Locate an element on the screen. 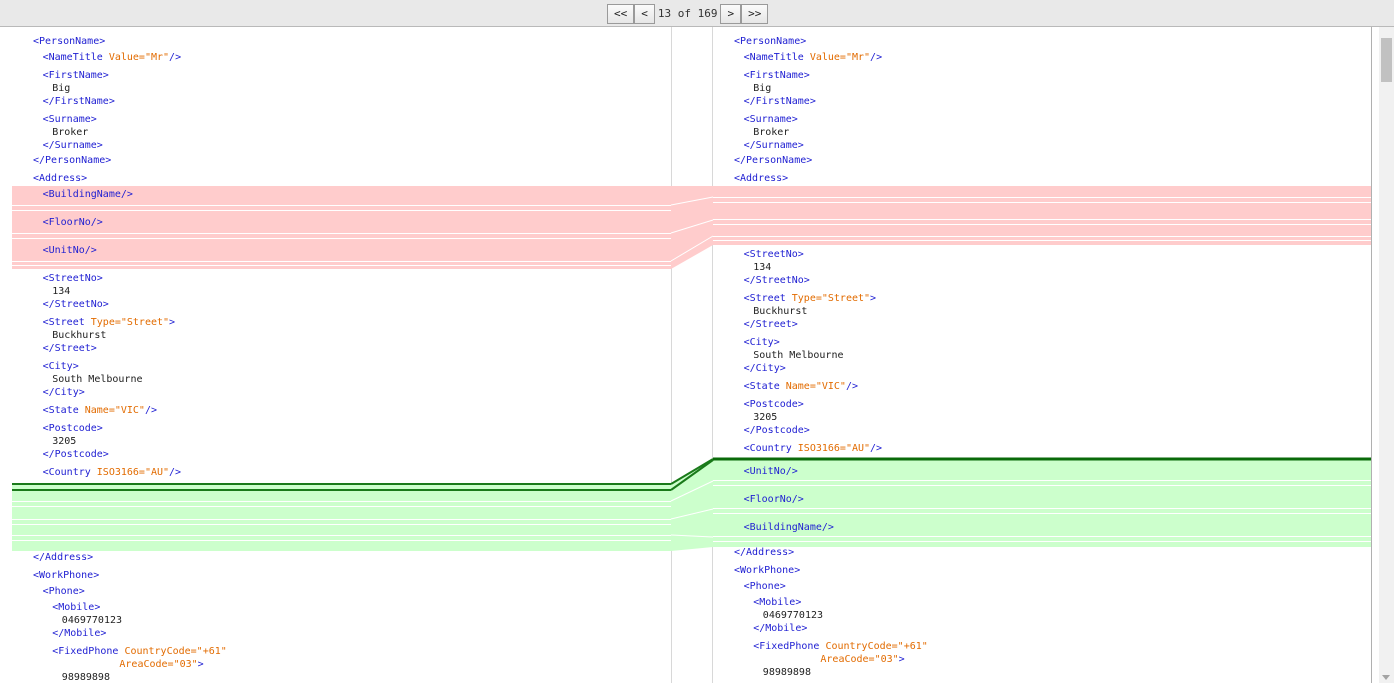 Image resolution: width=1394 pixels, height=683 pixels. right-code-line: <Address> is located at coordinates (761, 178).